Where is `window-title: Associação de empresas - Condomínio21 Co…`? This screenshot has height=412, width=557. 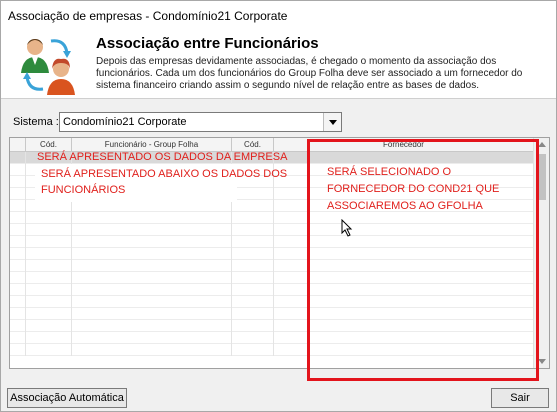 window-title: Associação de empresas - Condomínio21 Co… is located at coordinates (148, 16).